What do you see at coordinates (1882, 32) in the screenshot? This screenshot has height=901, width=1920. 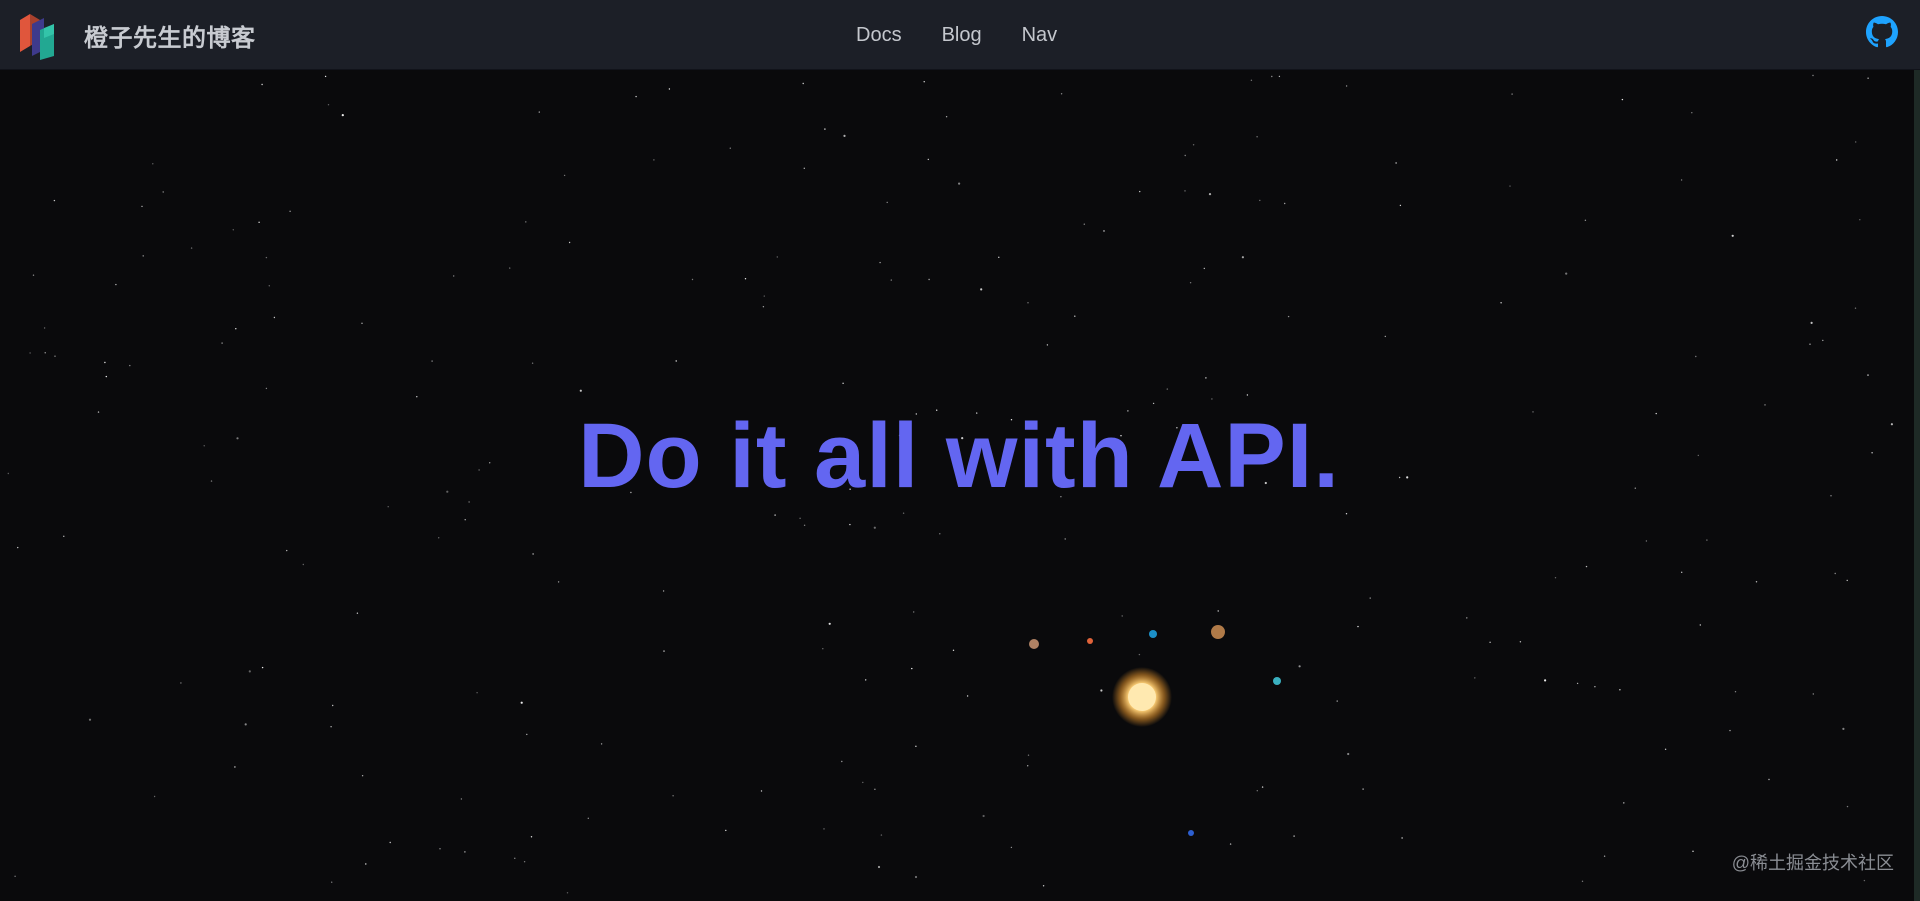 I see `github-icon` at bounding box center [1882, 32].